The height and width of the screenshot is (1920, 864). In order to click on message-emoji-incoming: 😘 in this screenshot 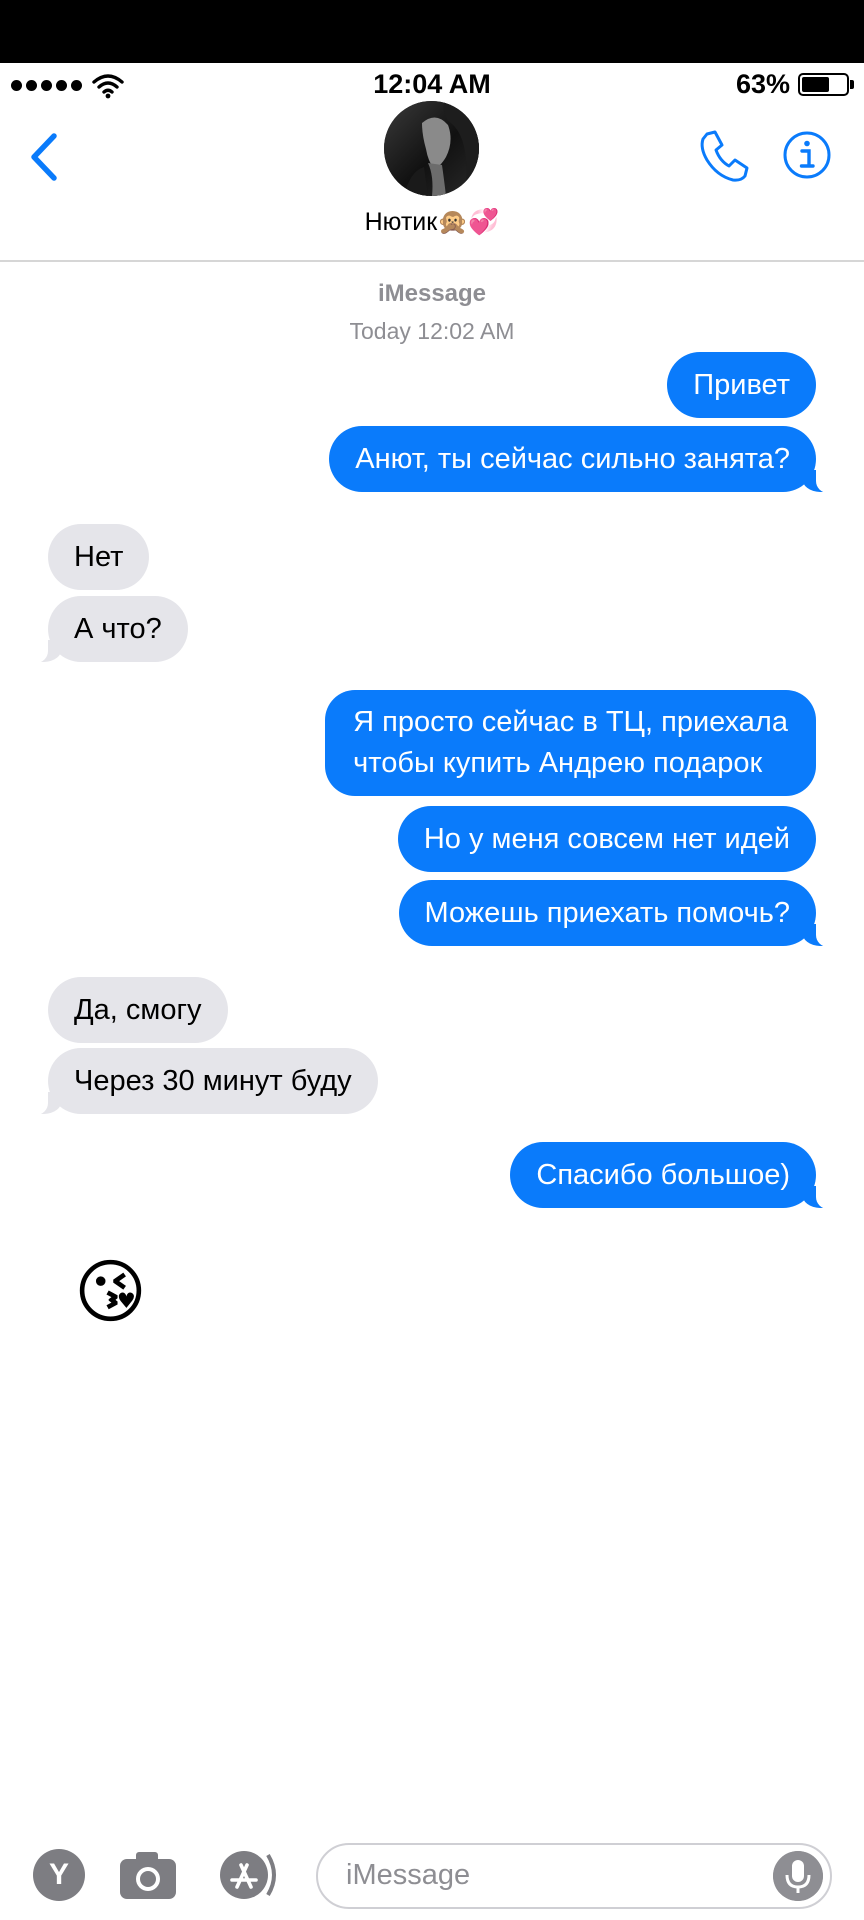, I will do `click(110, 1292)`.